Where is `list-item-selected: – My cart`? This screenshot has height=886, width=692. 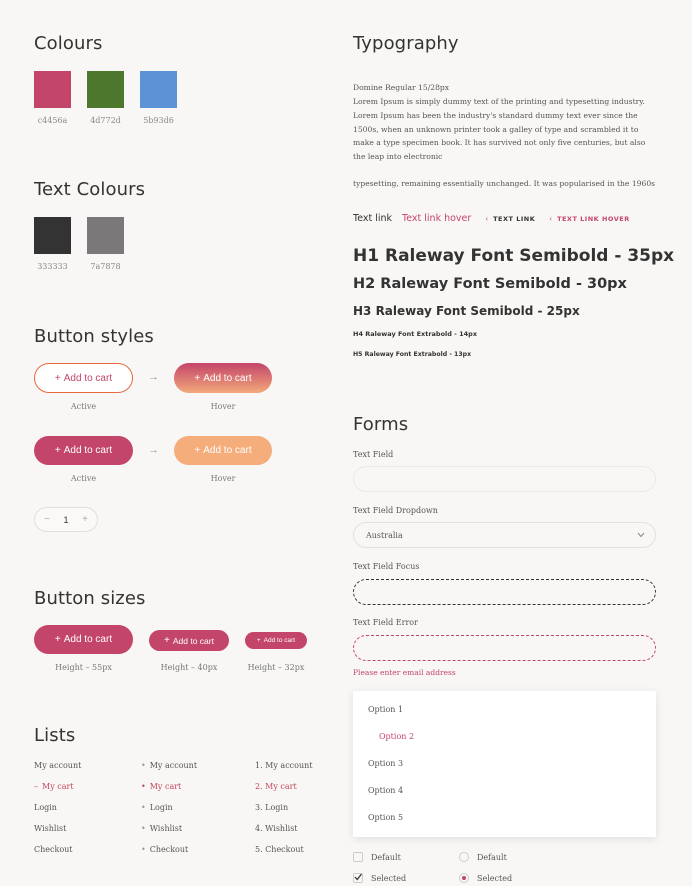
list-item-selected: – My cart is located at coordinates (84, 792).